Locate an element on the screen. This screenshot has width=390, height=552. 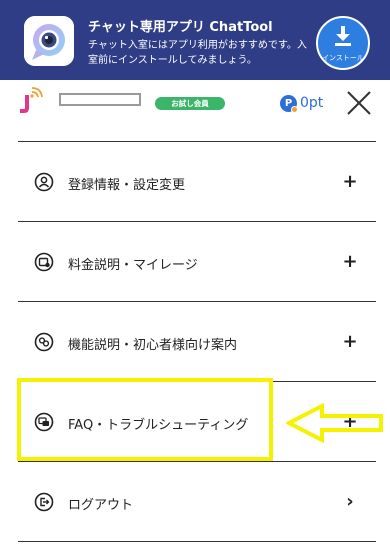
download-icon is located at coordinates (343, 36).